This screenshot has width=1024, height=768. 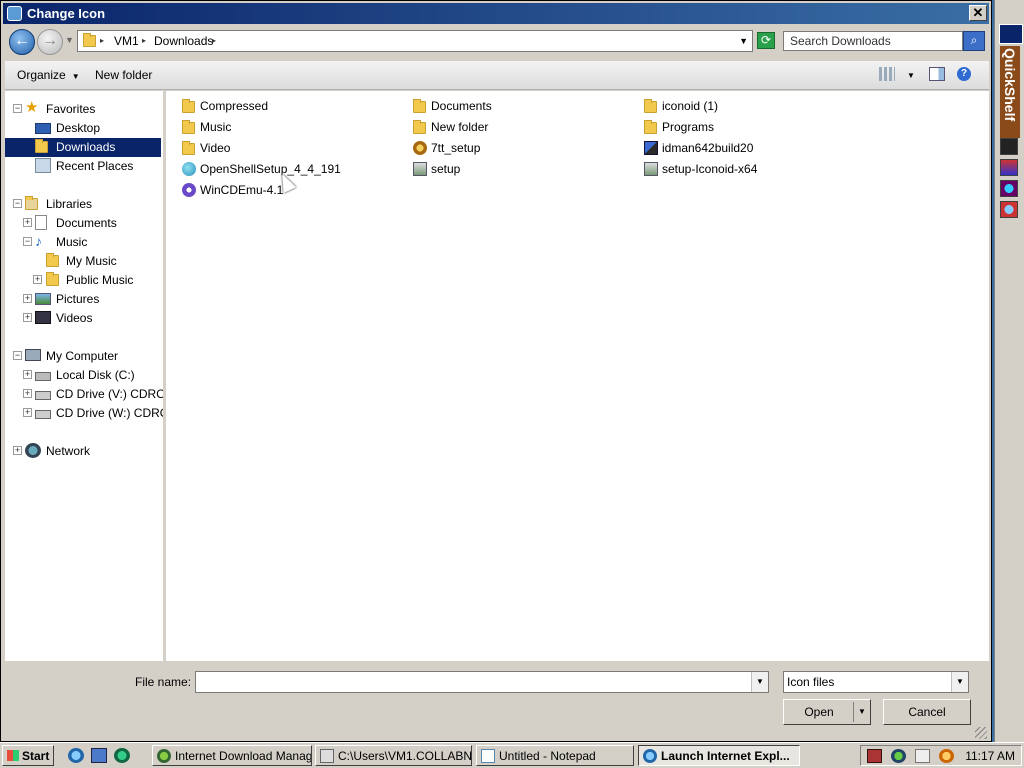 What do you see at coordinates (922, 756) in the screenshot?
I see `tray-7tt-icon` at bounding box center [922, 756].